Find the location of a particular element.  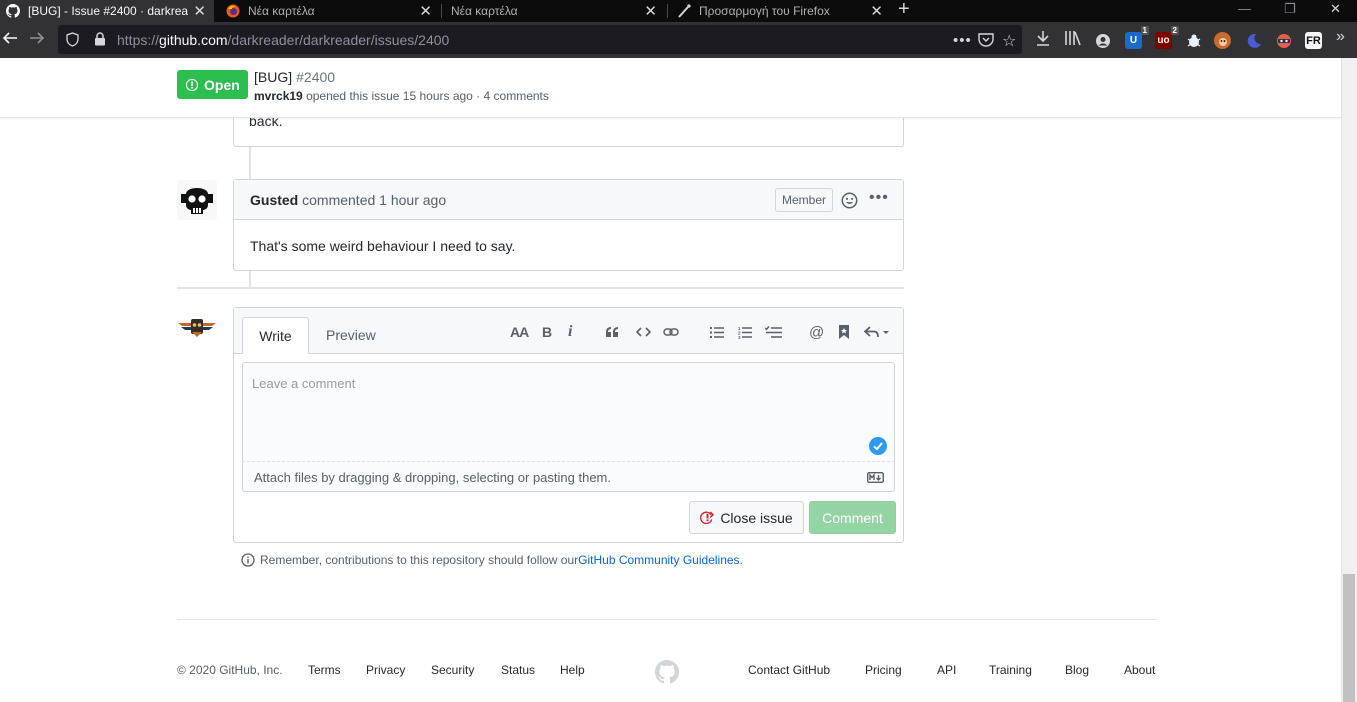

account-icon is located at coordinates (1102, 40).